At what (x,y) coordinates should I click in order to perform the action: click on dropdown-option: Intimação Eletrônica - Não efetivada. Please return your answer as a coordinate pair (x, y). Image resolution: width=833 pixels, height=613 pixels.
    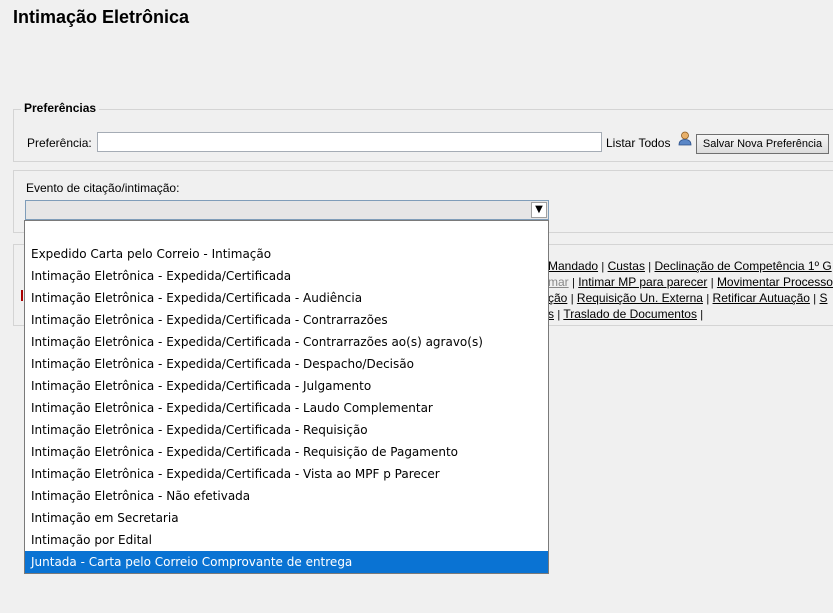
    Looking at the image, I should click on (286, 496).